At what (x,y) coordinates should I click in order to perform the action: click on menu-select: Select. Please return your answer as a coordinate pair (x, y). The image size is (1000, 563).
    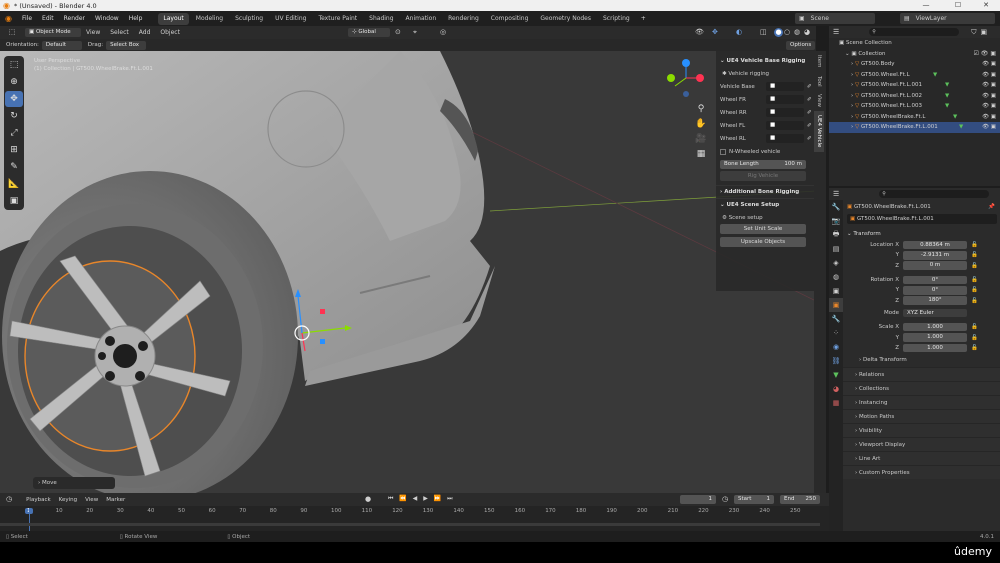
    Looking at the image, I should click on (119, 32).